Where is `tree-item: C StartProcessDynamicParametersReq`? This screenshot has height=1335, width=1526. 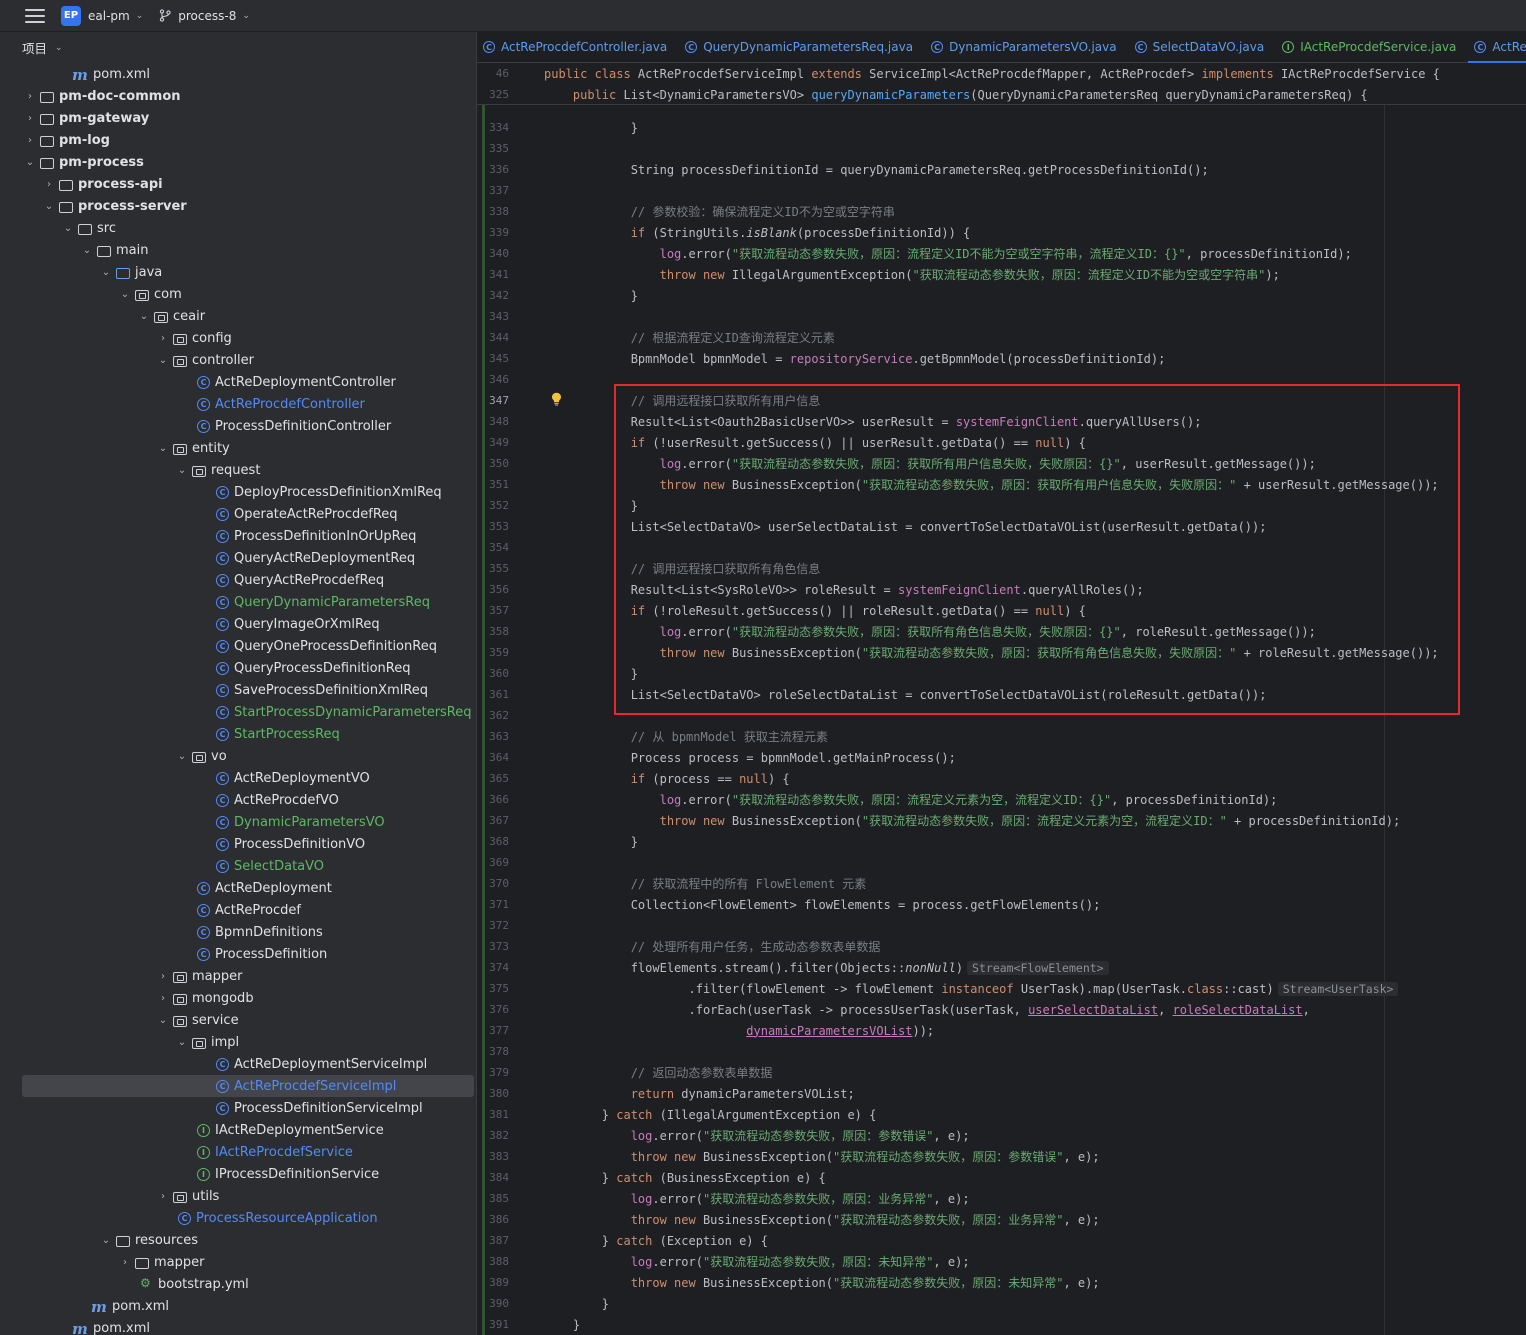
tree-item: C StartProcessDynamicParametersReq is located at coordinates (243, 712).